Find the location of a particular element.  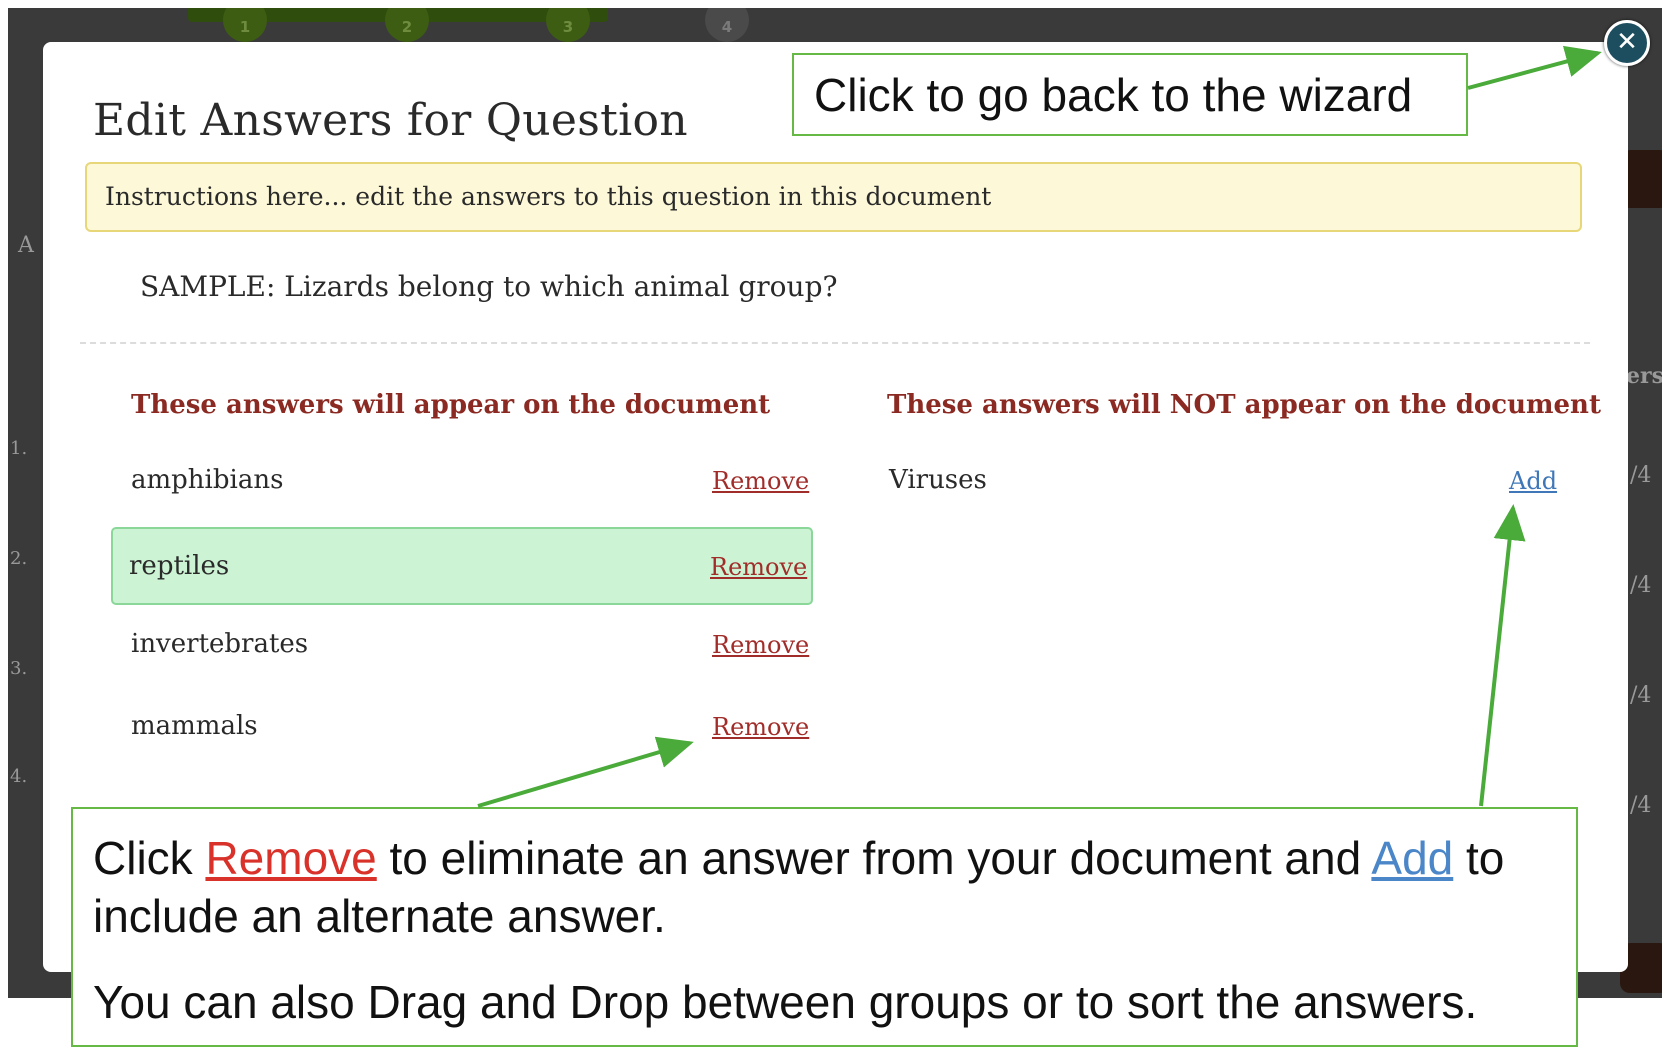

wizard-step-1: 1 is located at coordinates (245, 25).